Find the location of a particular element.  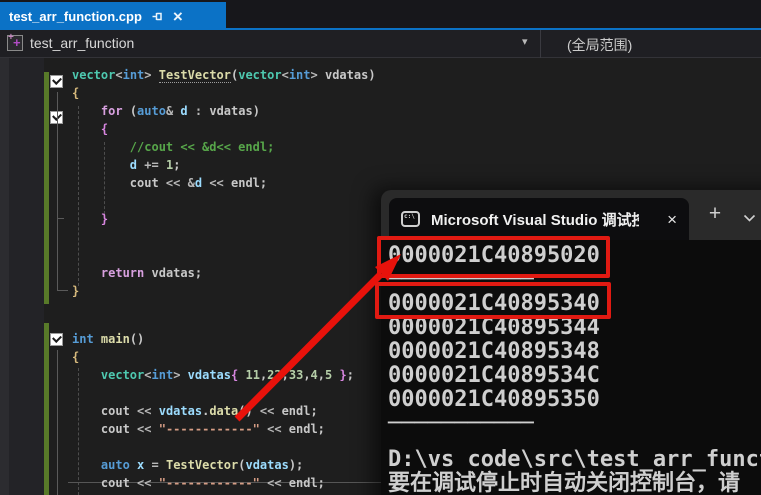

code-line: vector<int> vdatas{ 11,22,33,4,5 }; is located at coordinates (227, 375).